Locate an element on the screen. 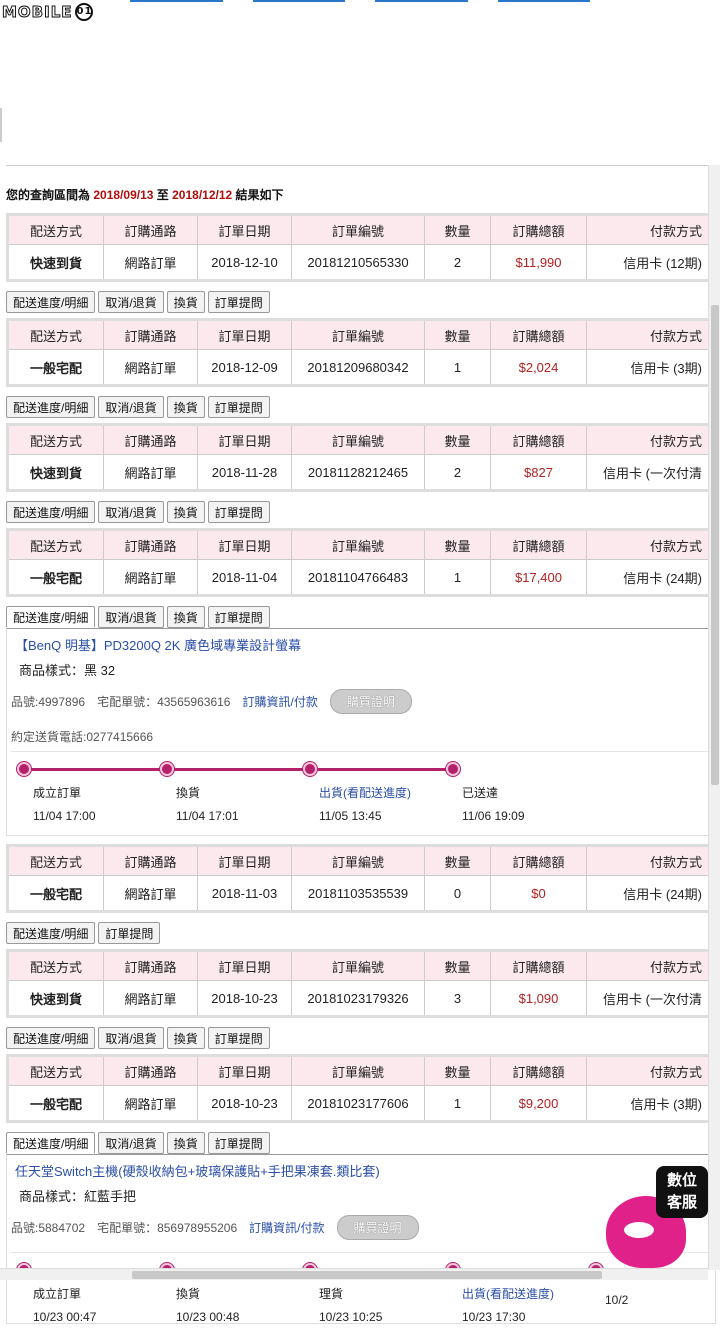 The width and height of the screenshot is (720, 1332). step-time: 11/04 17:01 is located at coordinates (207, 816).